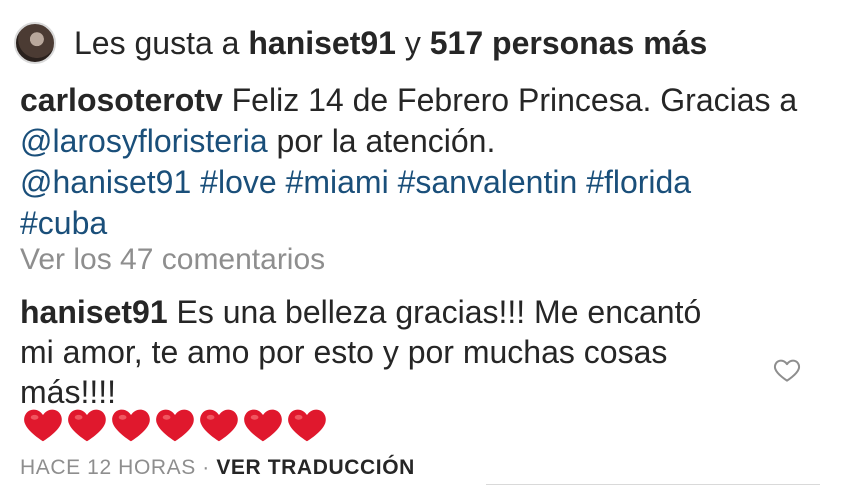 The image size is (850, 487). Describe the element at coordinates (94, 312) in the screenshot. I see `comment-author-link: haniset91` at that location.